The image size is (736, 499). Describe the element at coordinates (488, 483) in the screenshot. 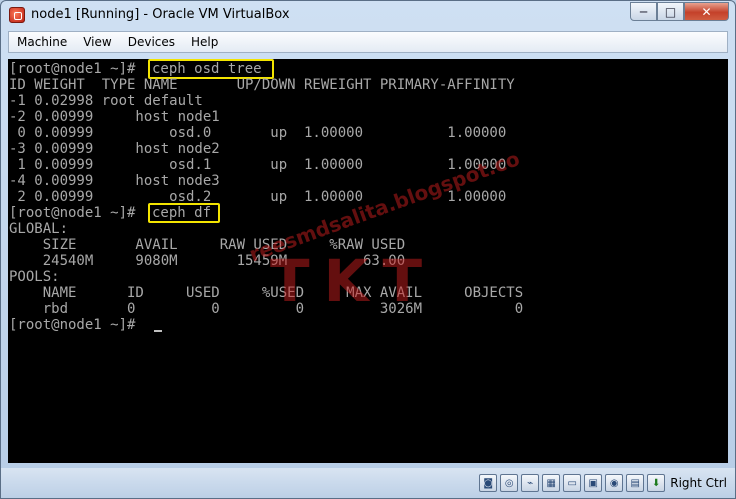

I see `hdd-icon: ◙` at that location.